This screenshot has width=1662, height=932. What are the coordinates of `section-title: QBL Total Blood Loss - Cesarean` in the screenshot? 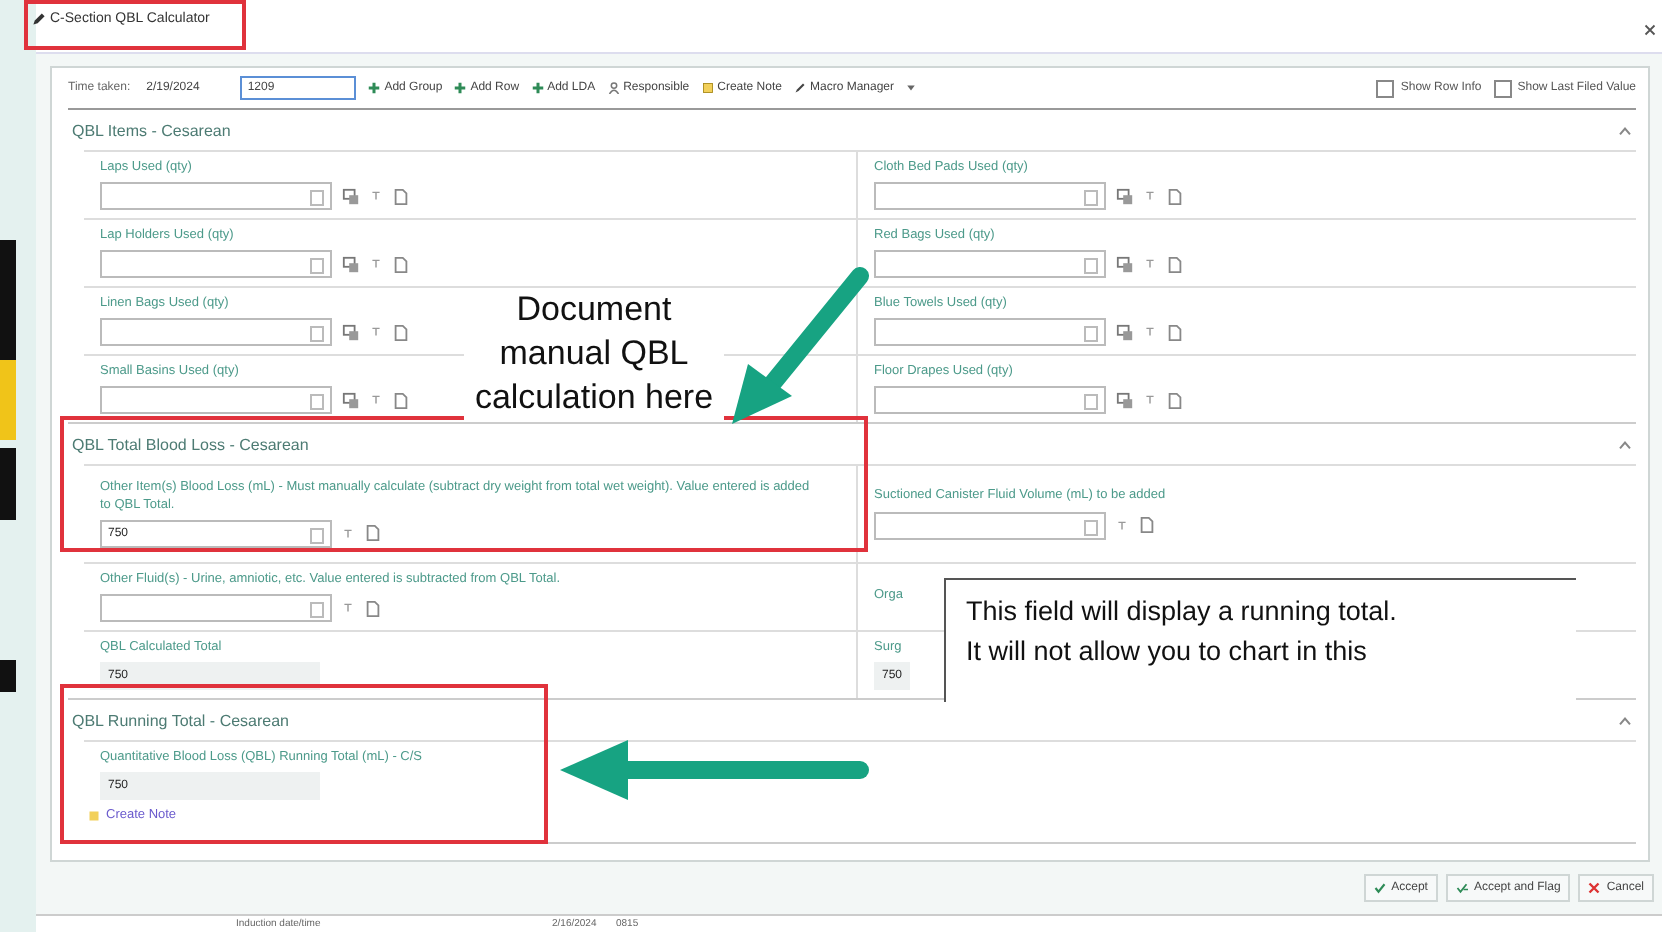 It's located at (190, 444).